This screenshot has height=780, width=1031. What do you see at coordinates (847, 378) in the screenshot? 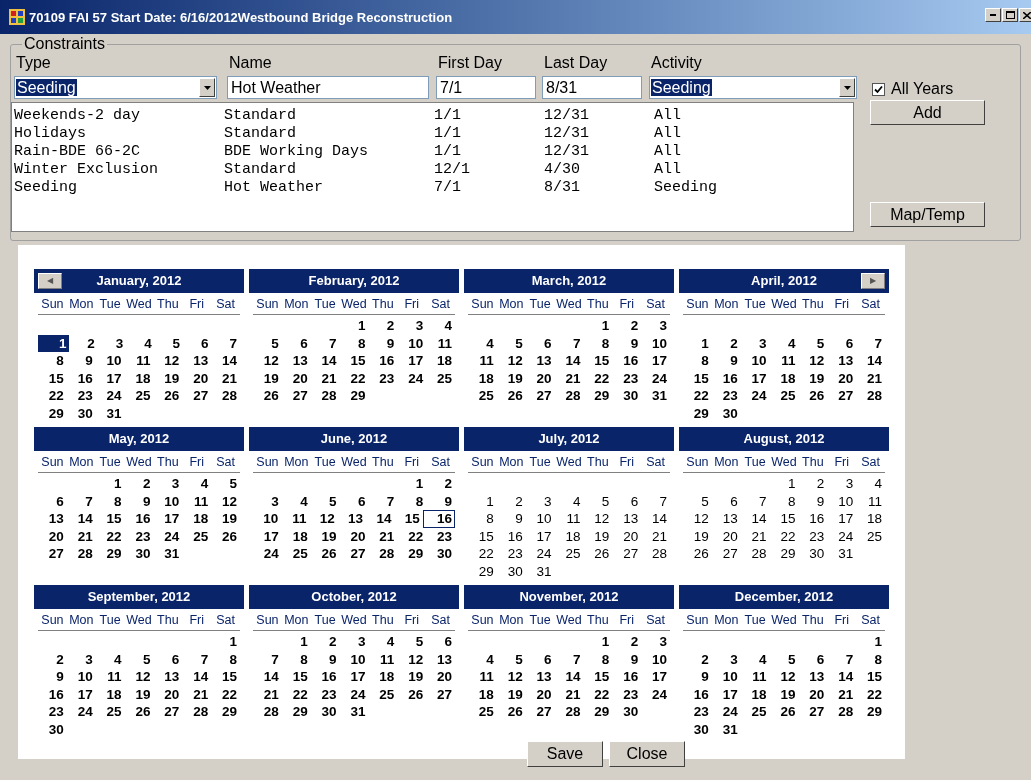
I see `day-cell: 20` at bounding box center [847, 378].